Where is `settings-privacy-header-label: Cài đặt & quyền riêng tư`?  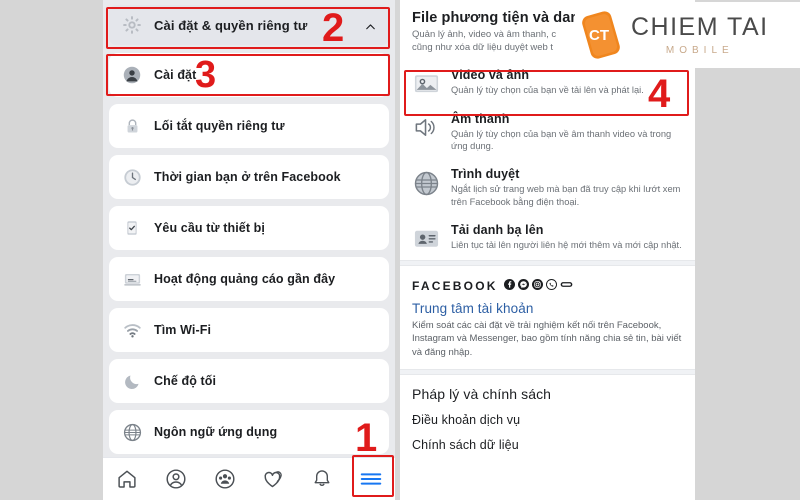 settings-privacy-header-label: Cài đặt & quyền riêng tư is located at coordinates (231, 25).